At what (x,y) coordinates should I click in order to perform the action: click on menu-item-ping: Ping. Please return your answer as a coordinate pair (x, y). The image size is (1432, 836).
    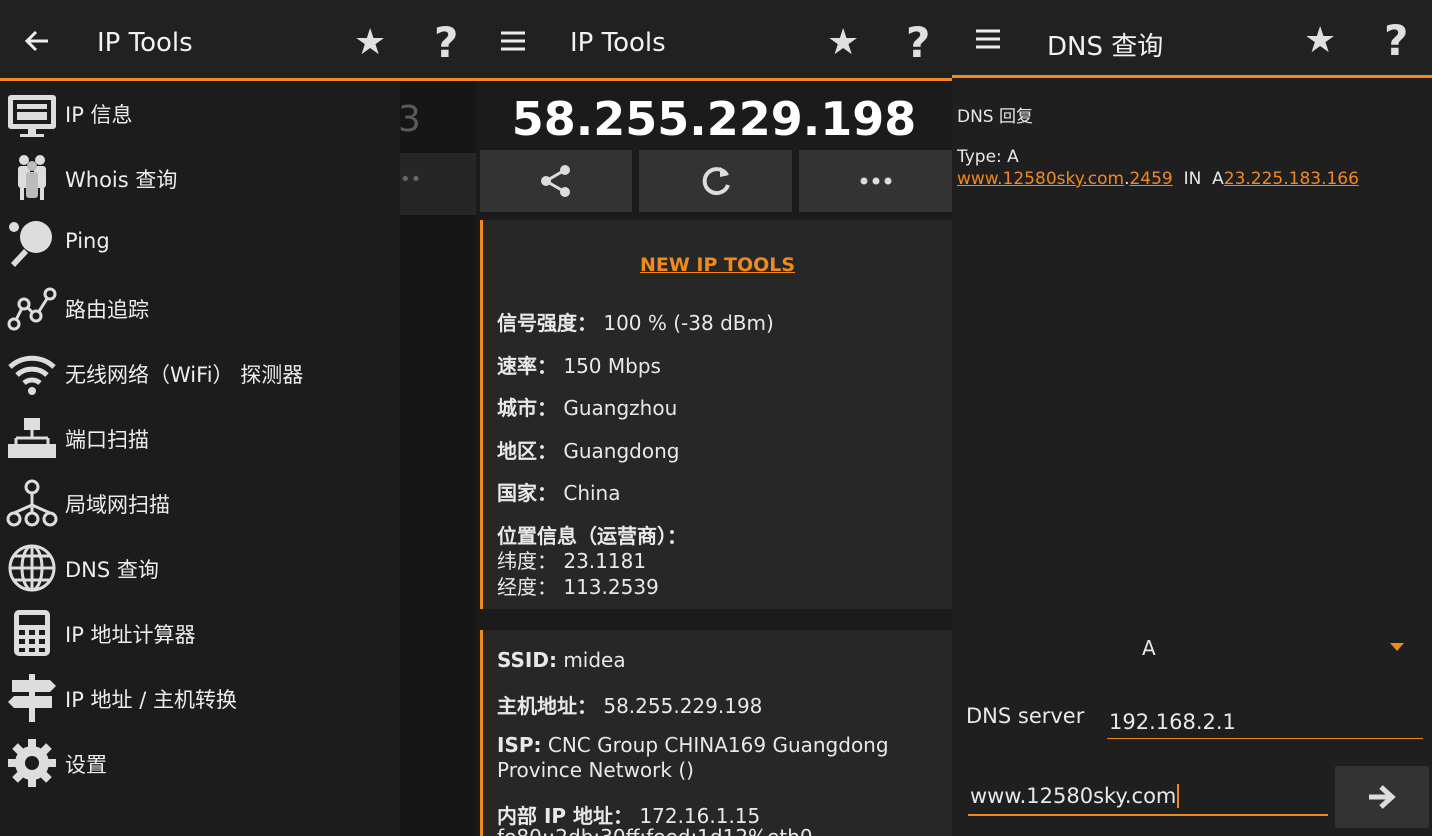
    Looking at the image, I should click on (200, 243).